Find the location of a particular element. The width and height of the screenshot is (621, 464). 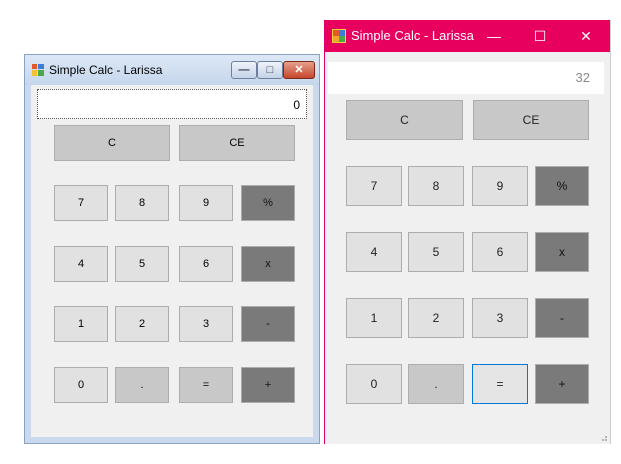

resize-grip-icon is located at coordinates (603, 437).